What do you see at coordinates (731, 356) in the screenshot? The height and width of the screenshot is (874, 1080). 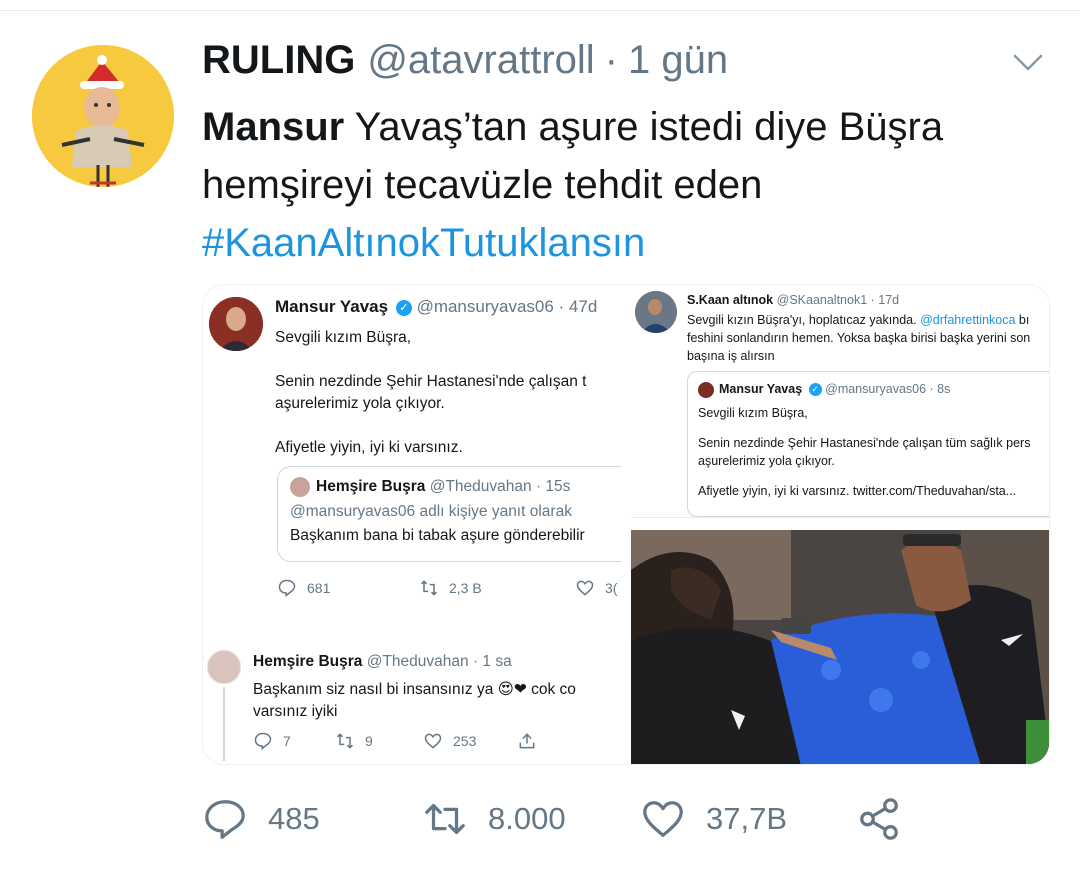 I see `right-line-3: başına iş alırsın` at bounding box center [731, 356].